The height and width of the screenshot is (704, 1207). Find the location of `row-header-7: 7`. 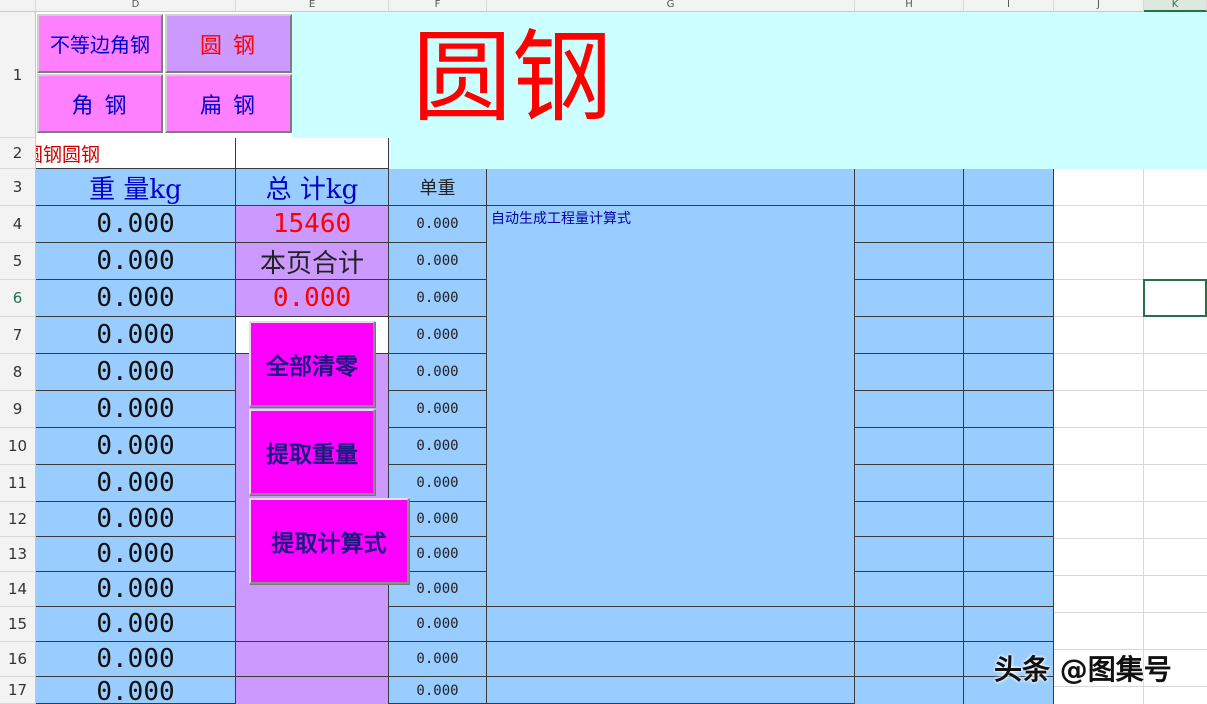

row-header-7: 7 is located at coordinates (18, 335).